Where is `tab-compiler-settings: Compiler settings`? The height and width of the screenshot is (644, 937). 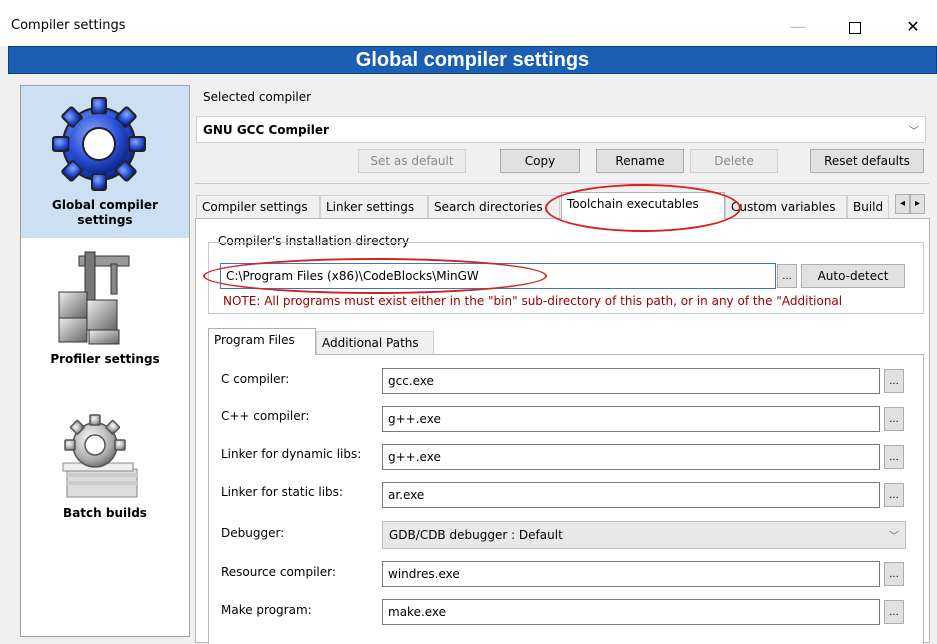
tab-compiler-settings: Compiler settings is located at coordinates (258, 207).